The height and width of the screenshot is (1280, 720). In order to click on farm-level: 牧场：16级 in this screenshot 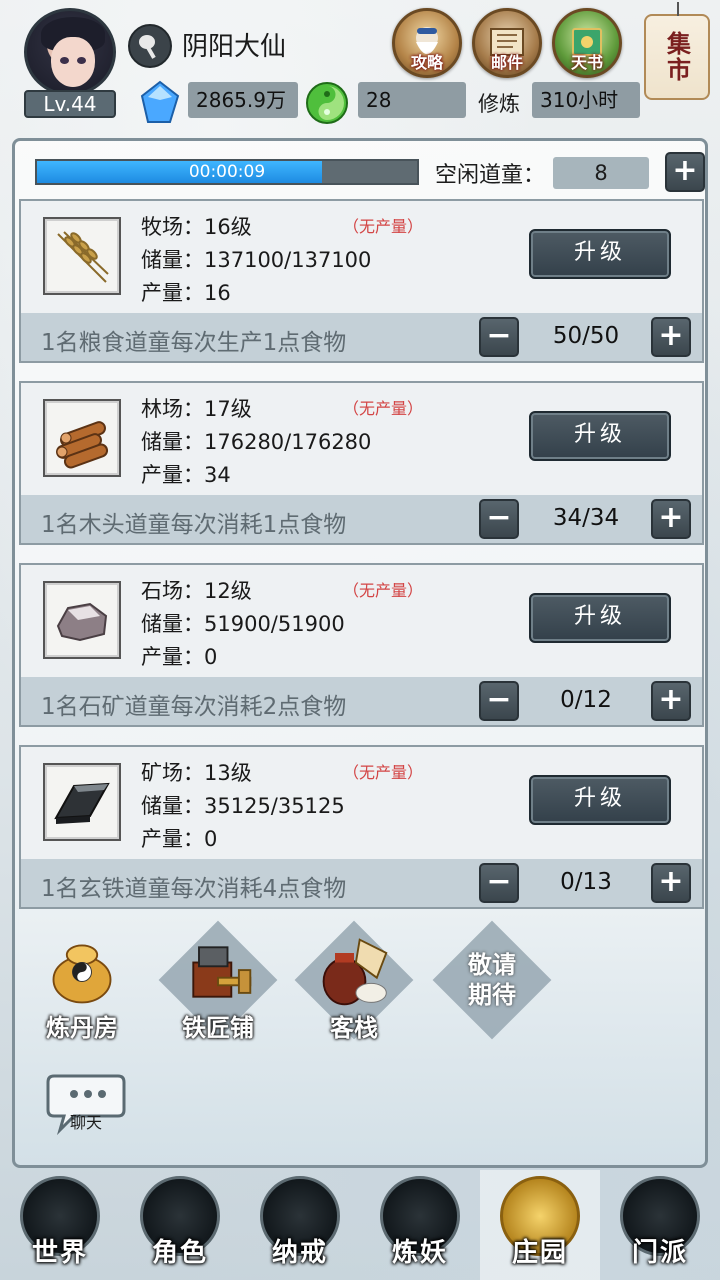, I will do `click(196, 227)`.